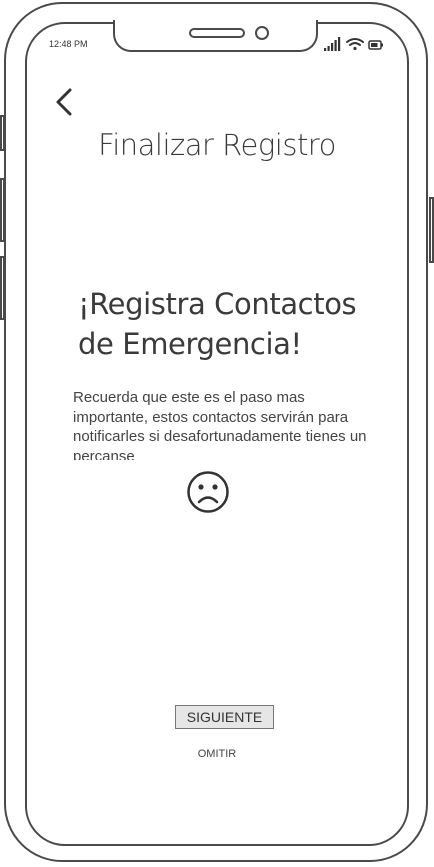 The width and height of the screenshot is (434, 867). Describe the element at coordinates (262, 33) in the screenshot. I see `front-camera` at that location.